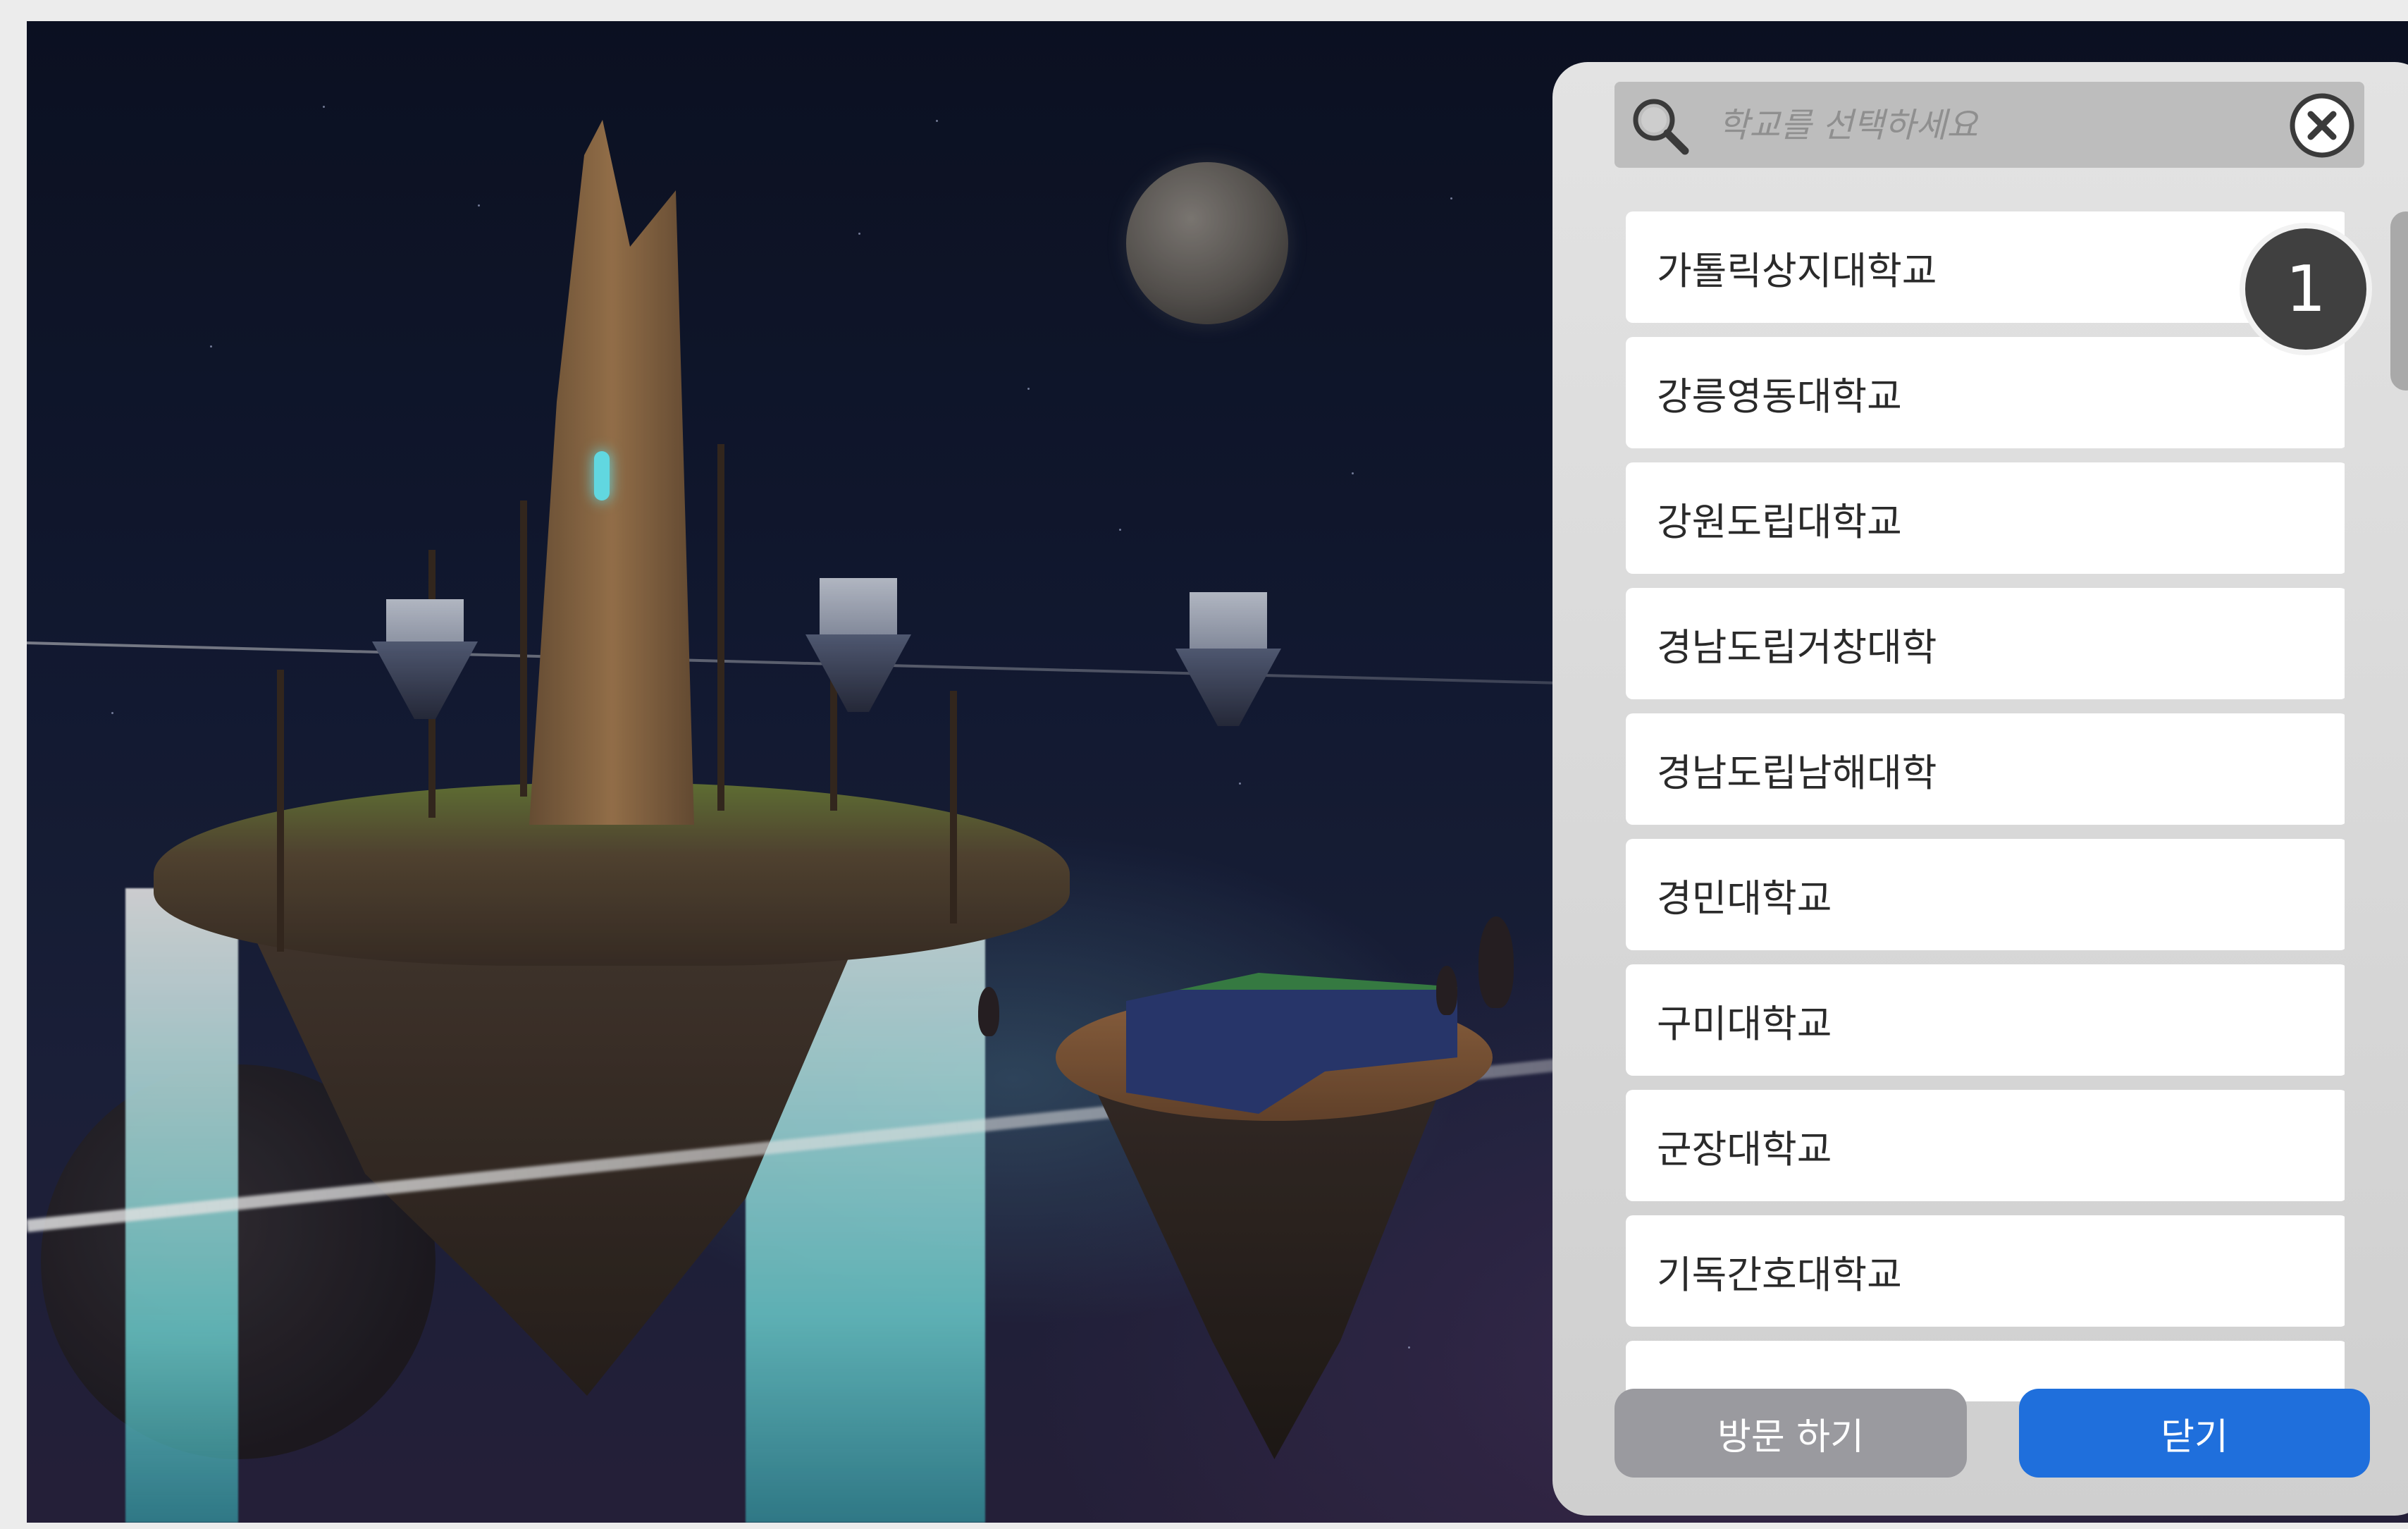 The width and height of the screenshot is (2408, 1529). I want to click on school-list-item: 경민대학교, so click(1985, 894).